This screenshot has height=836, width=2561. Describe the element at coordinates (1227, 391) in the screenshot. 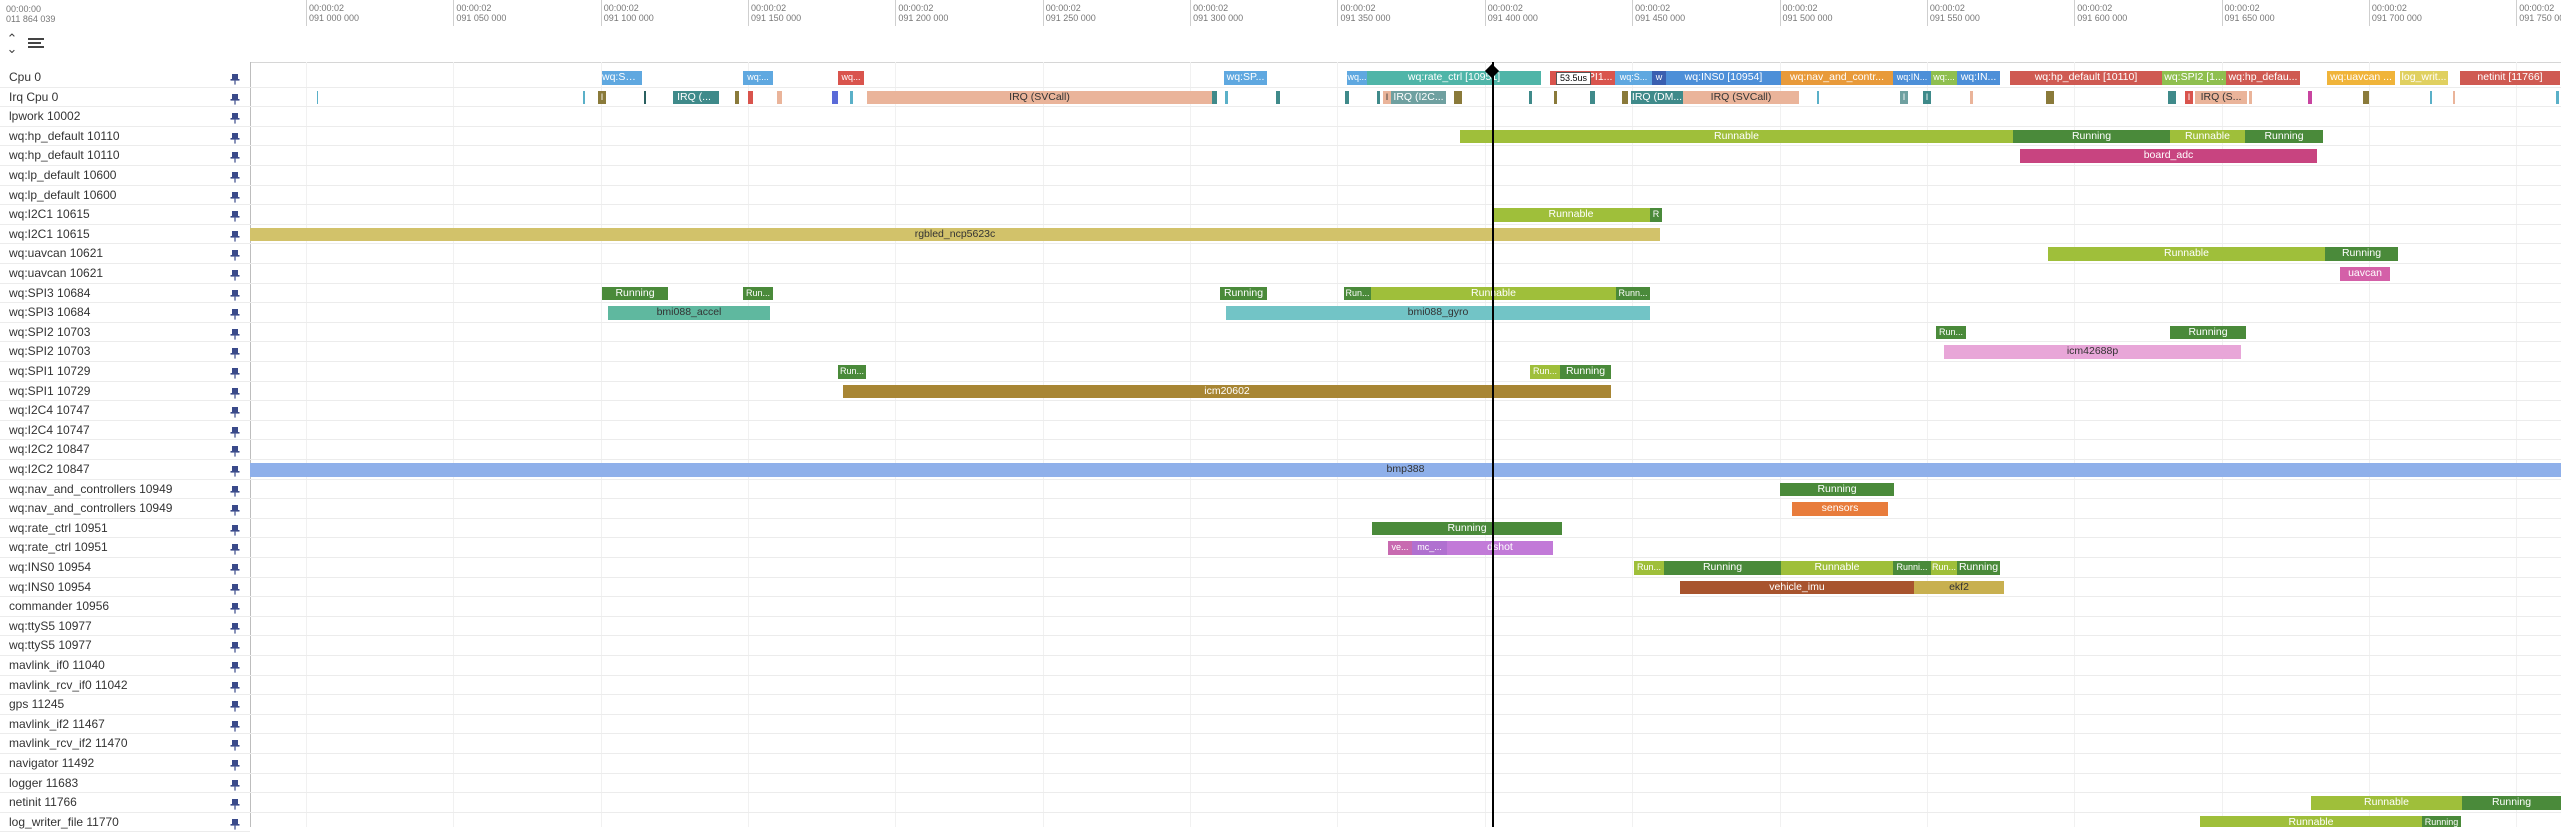

I see `trace-slice: icm20602` at that location.